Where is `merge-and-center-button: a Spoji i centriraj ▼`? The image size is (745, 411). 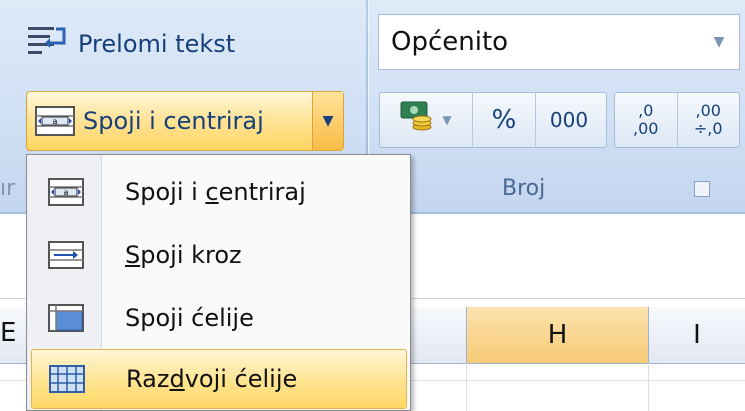 merge-and-center-button: a Spoji i centriraj ▼ is located at coordinates (185, 121).